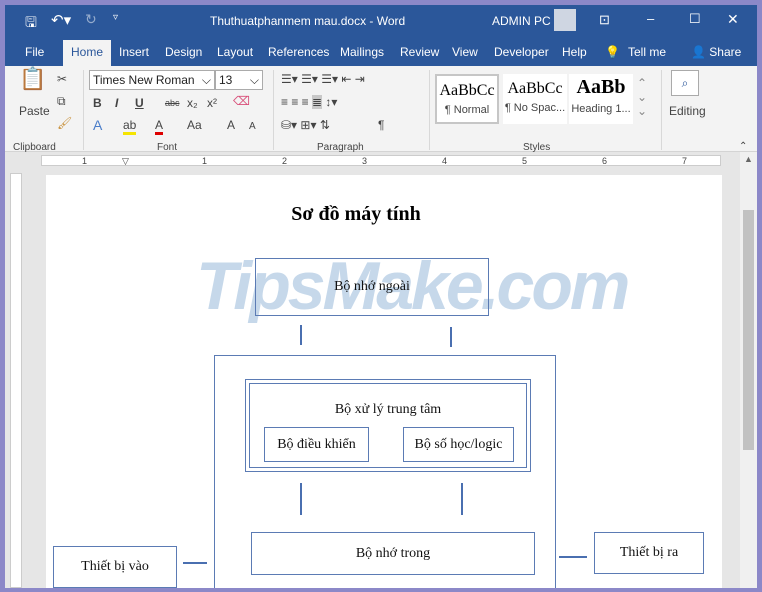 The width and height of the screenshot is (762, 592). I want to click on subscript-button: x₂, so click(192, 103).